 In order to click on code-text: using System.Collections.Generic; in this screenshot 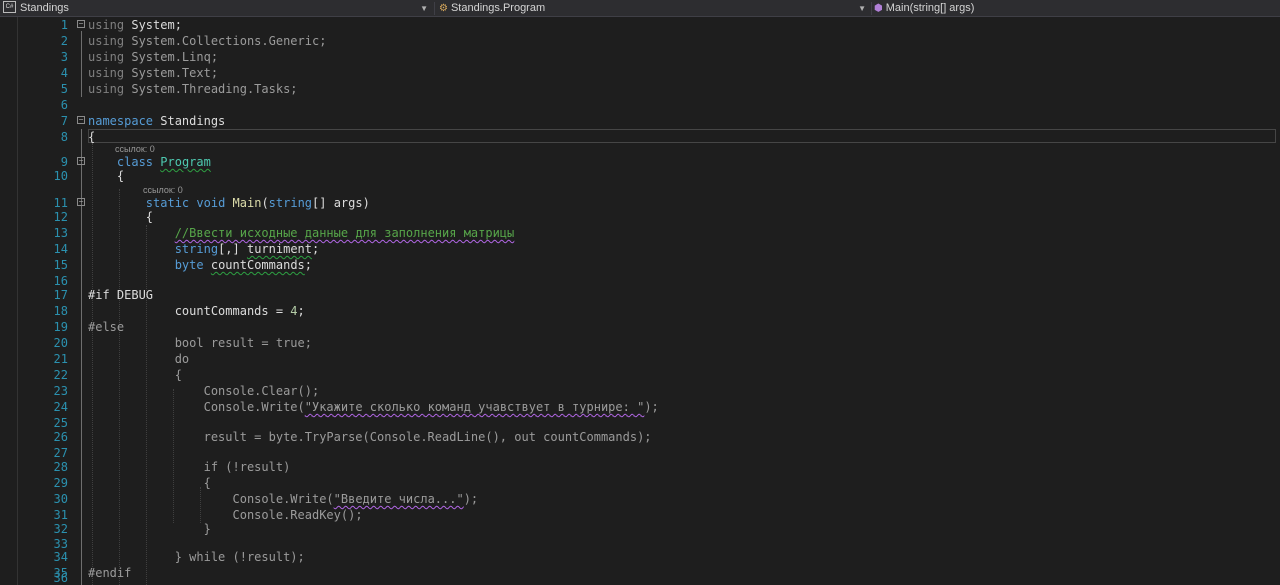, I will do `click(207, 41)`.